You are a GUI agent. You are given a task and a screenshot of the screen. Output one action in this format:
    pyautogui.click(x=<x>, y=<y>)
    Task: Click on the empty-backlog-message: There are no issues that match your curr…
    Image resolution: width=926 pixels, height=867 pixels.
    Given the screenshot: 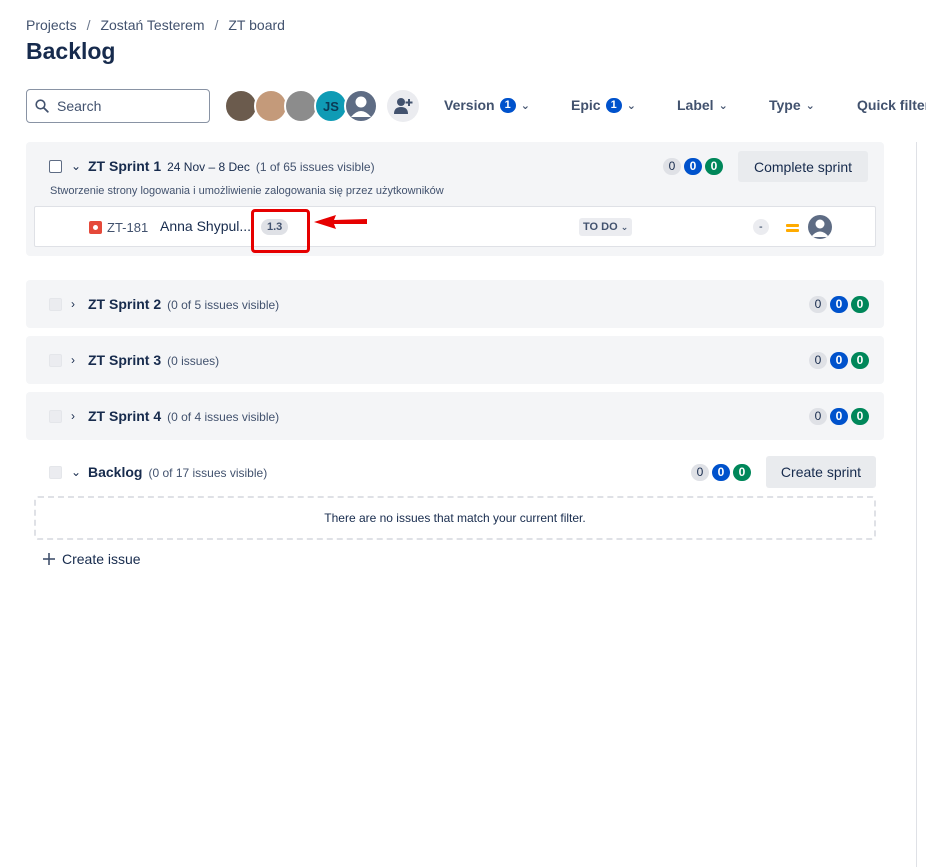 What is the action you would take?
    pyautogui.click(x=455, y=518)
    